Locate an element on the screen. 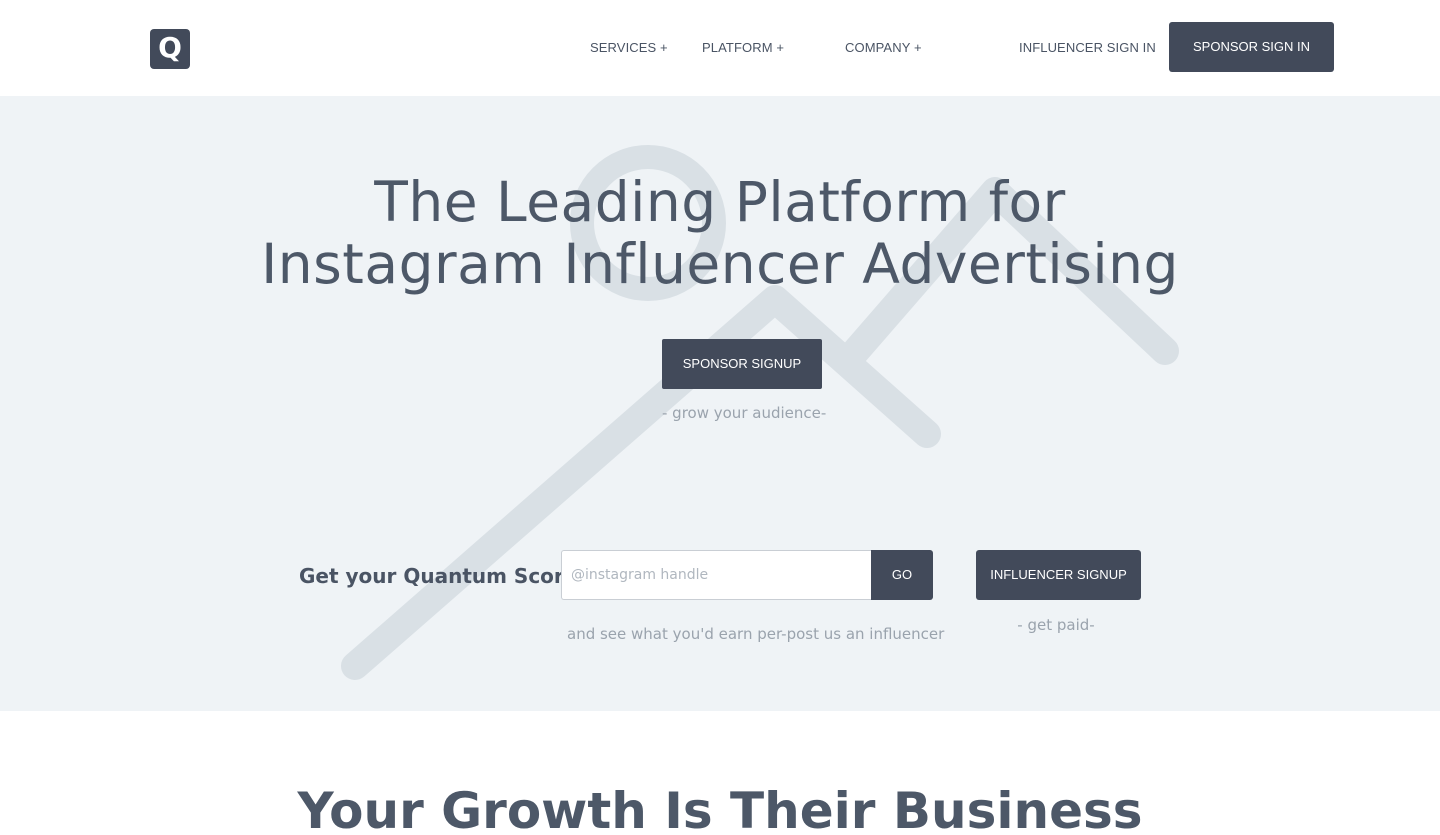 The height and width of the screenshot is (835, 1440). quantum-score-label: Get your Quantum Score is located at coordinates (438, 576).